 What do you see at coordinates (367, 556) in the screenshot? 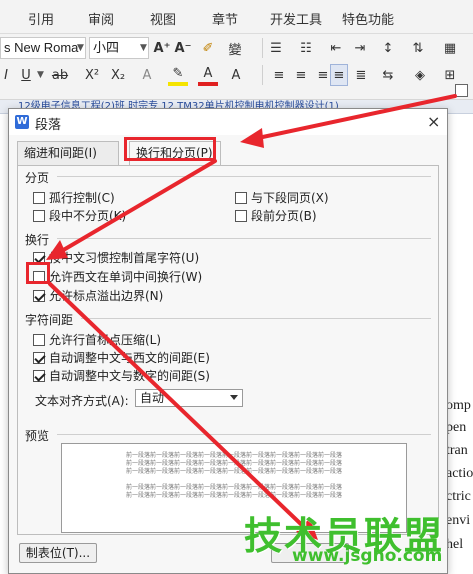
I see `watermark-url: www.jsgho.com` at bounding box center [367, 556].